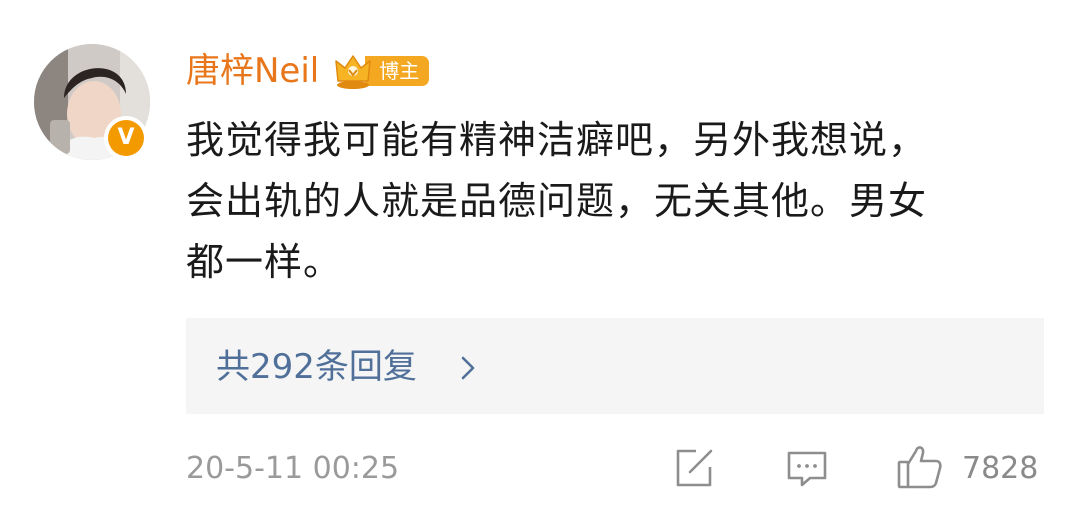 This screenshot has height=507, width=1078. I want to click on like-button, so click(920, 466).